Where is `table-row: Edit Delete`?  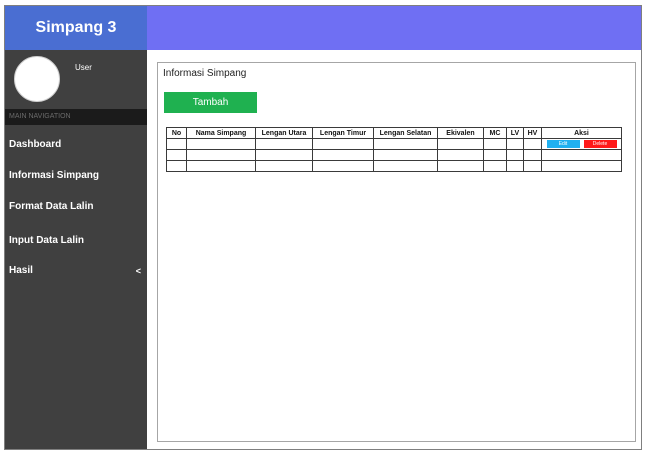 table-row: Edit Delete is located at coordinates (394, 144).